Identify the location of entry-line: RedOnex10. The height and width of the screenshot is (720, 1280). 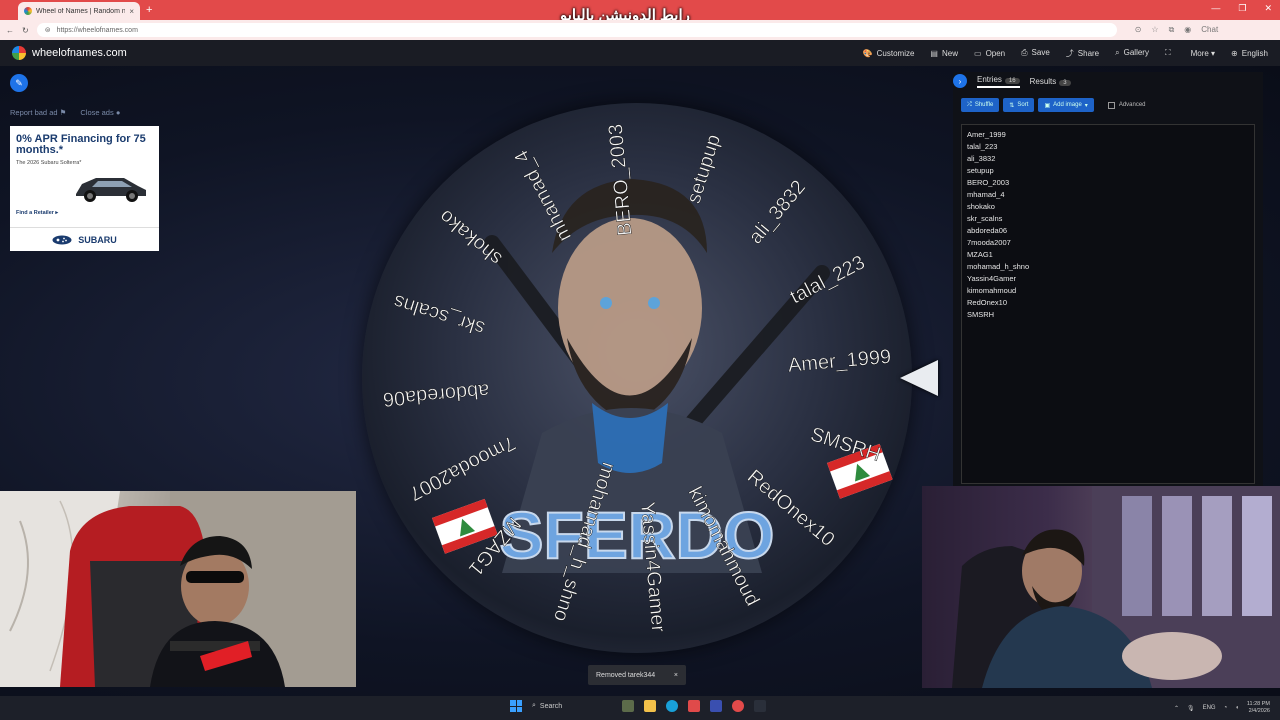
(1108, 303).